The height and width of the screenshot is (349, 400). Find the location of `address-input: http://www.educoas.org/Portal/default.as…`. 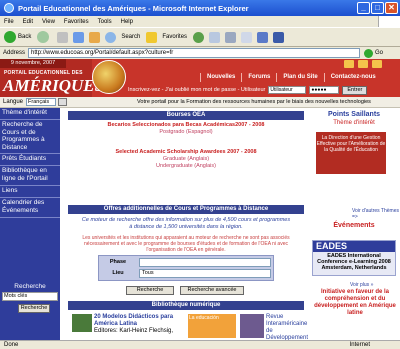

address-input: http://www.educoas.org/Portal/default.as… is located at coordinates (194, 53).